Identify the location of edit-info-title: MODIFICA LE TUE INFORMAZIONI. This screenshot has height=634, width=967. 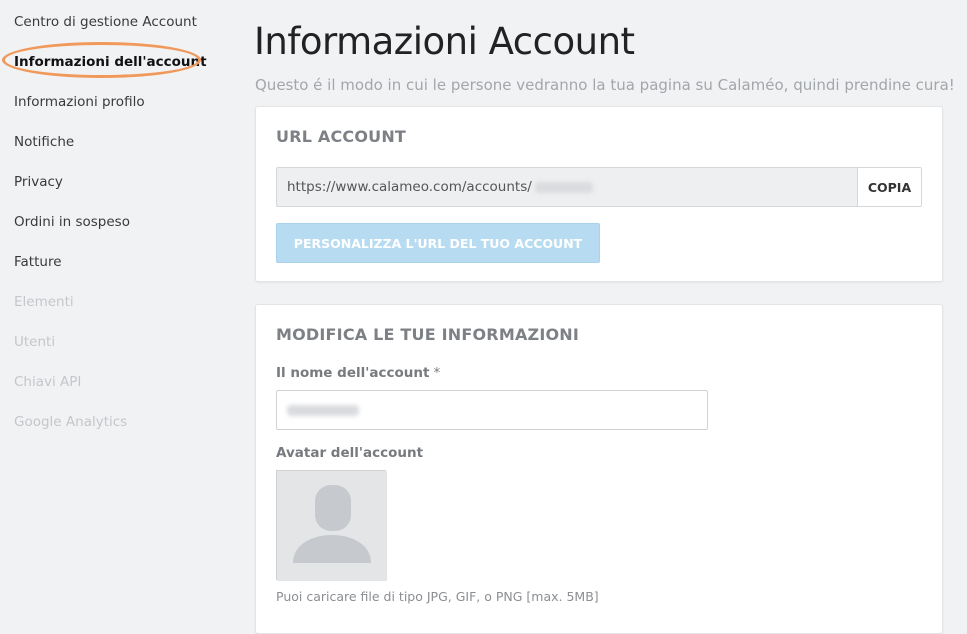
(428, 334).